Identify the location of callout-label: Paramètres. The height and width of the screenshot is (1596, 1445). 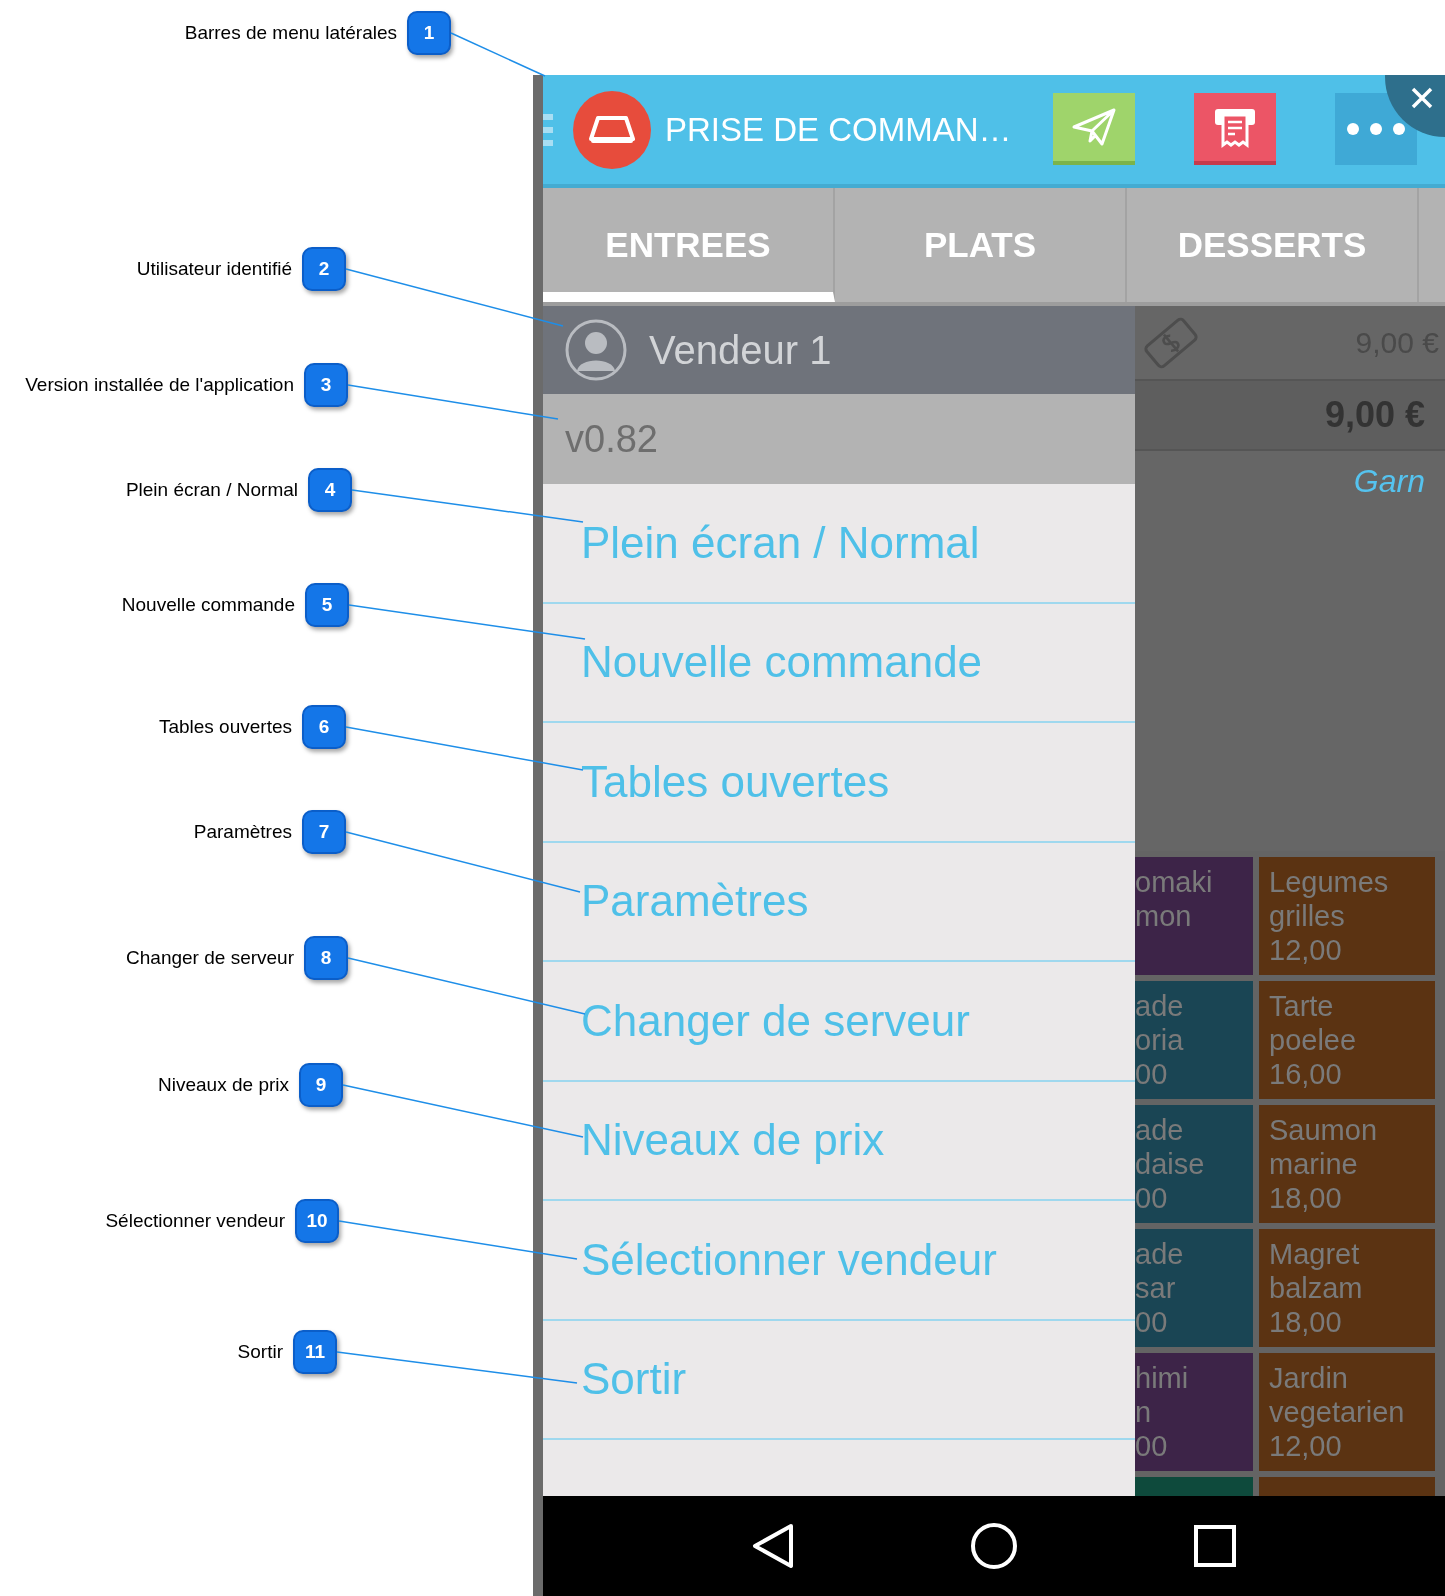
(242, 831).